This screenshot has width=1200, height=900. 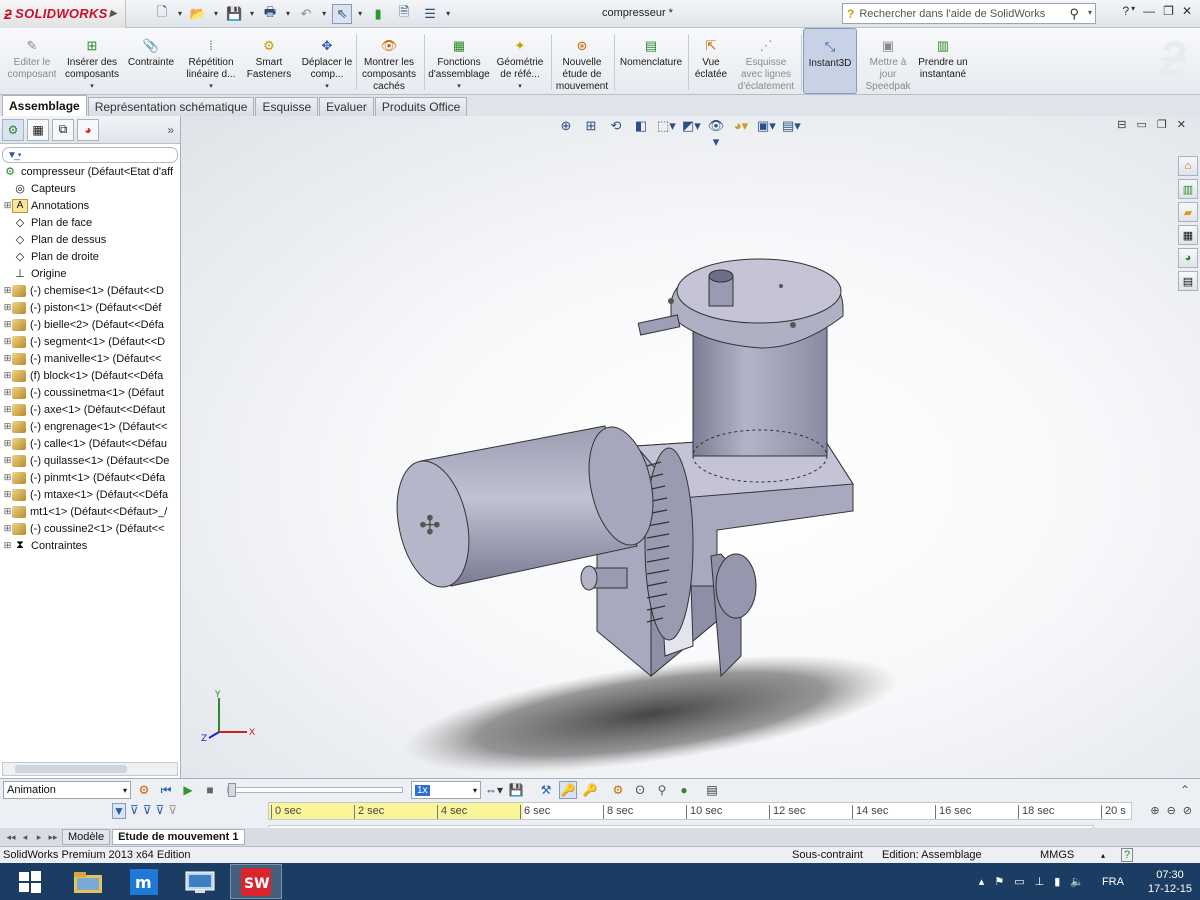 I want to click on tree-filter-input: ▼̲ ▾, so click(x=90, y=155).